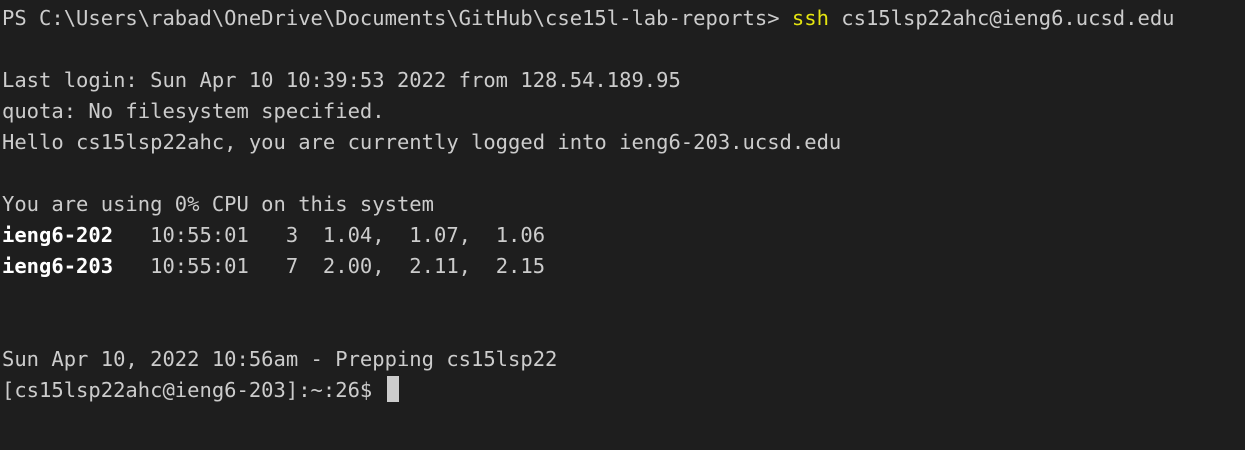 This screenshot has height=450, width=1245. Describe the element at coordinates (58, 266) in the screenshot. I see `host-name: ieng6-203` at that location.